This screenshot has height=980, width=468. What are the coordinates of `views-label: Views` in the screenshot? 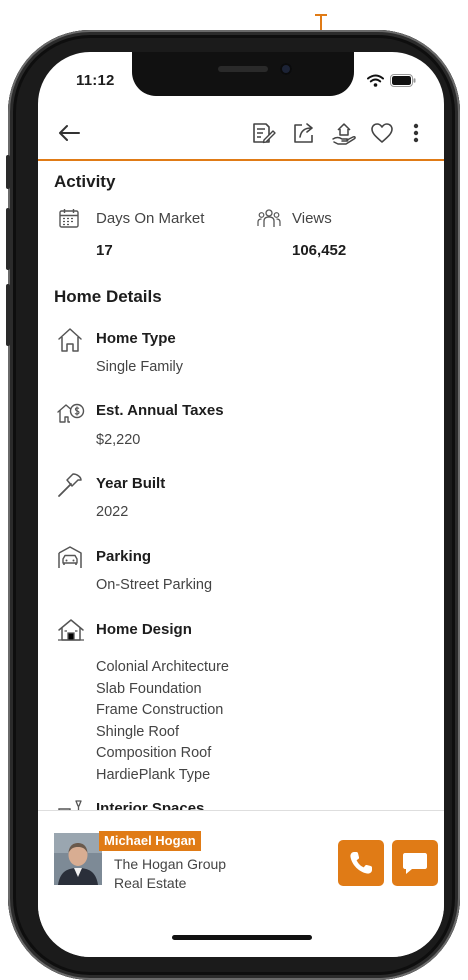 It's located at (312, 218).